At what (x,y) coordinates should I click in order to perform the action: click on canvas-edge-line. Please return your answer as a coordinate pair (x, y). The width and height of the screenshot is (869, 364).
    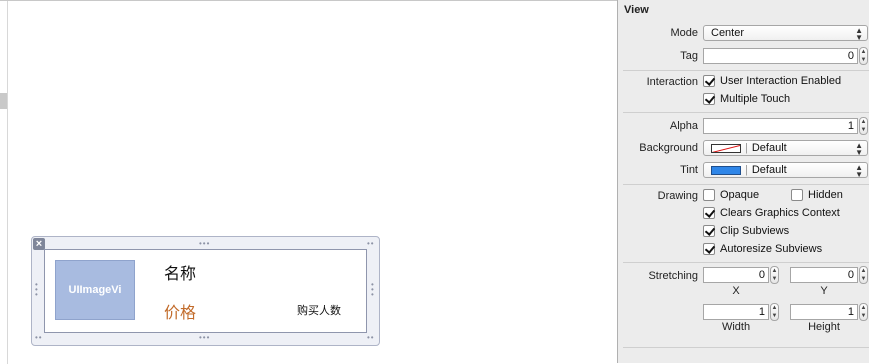
    Looking at the image, I should click on (7, 182).